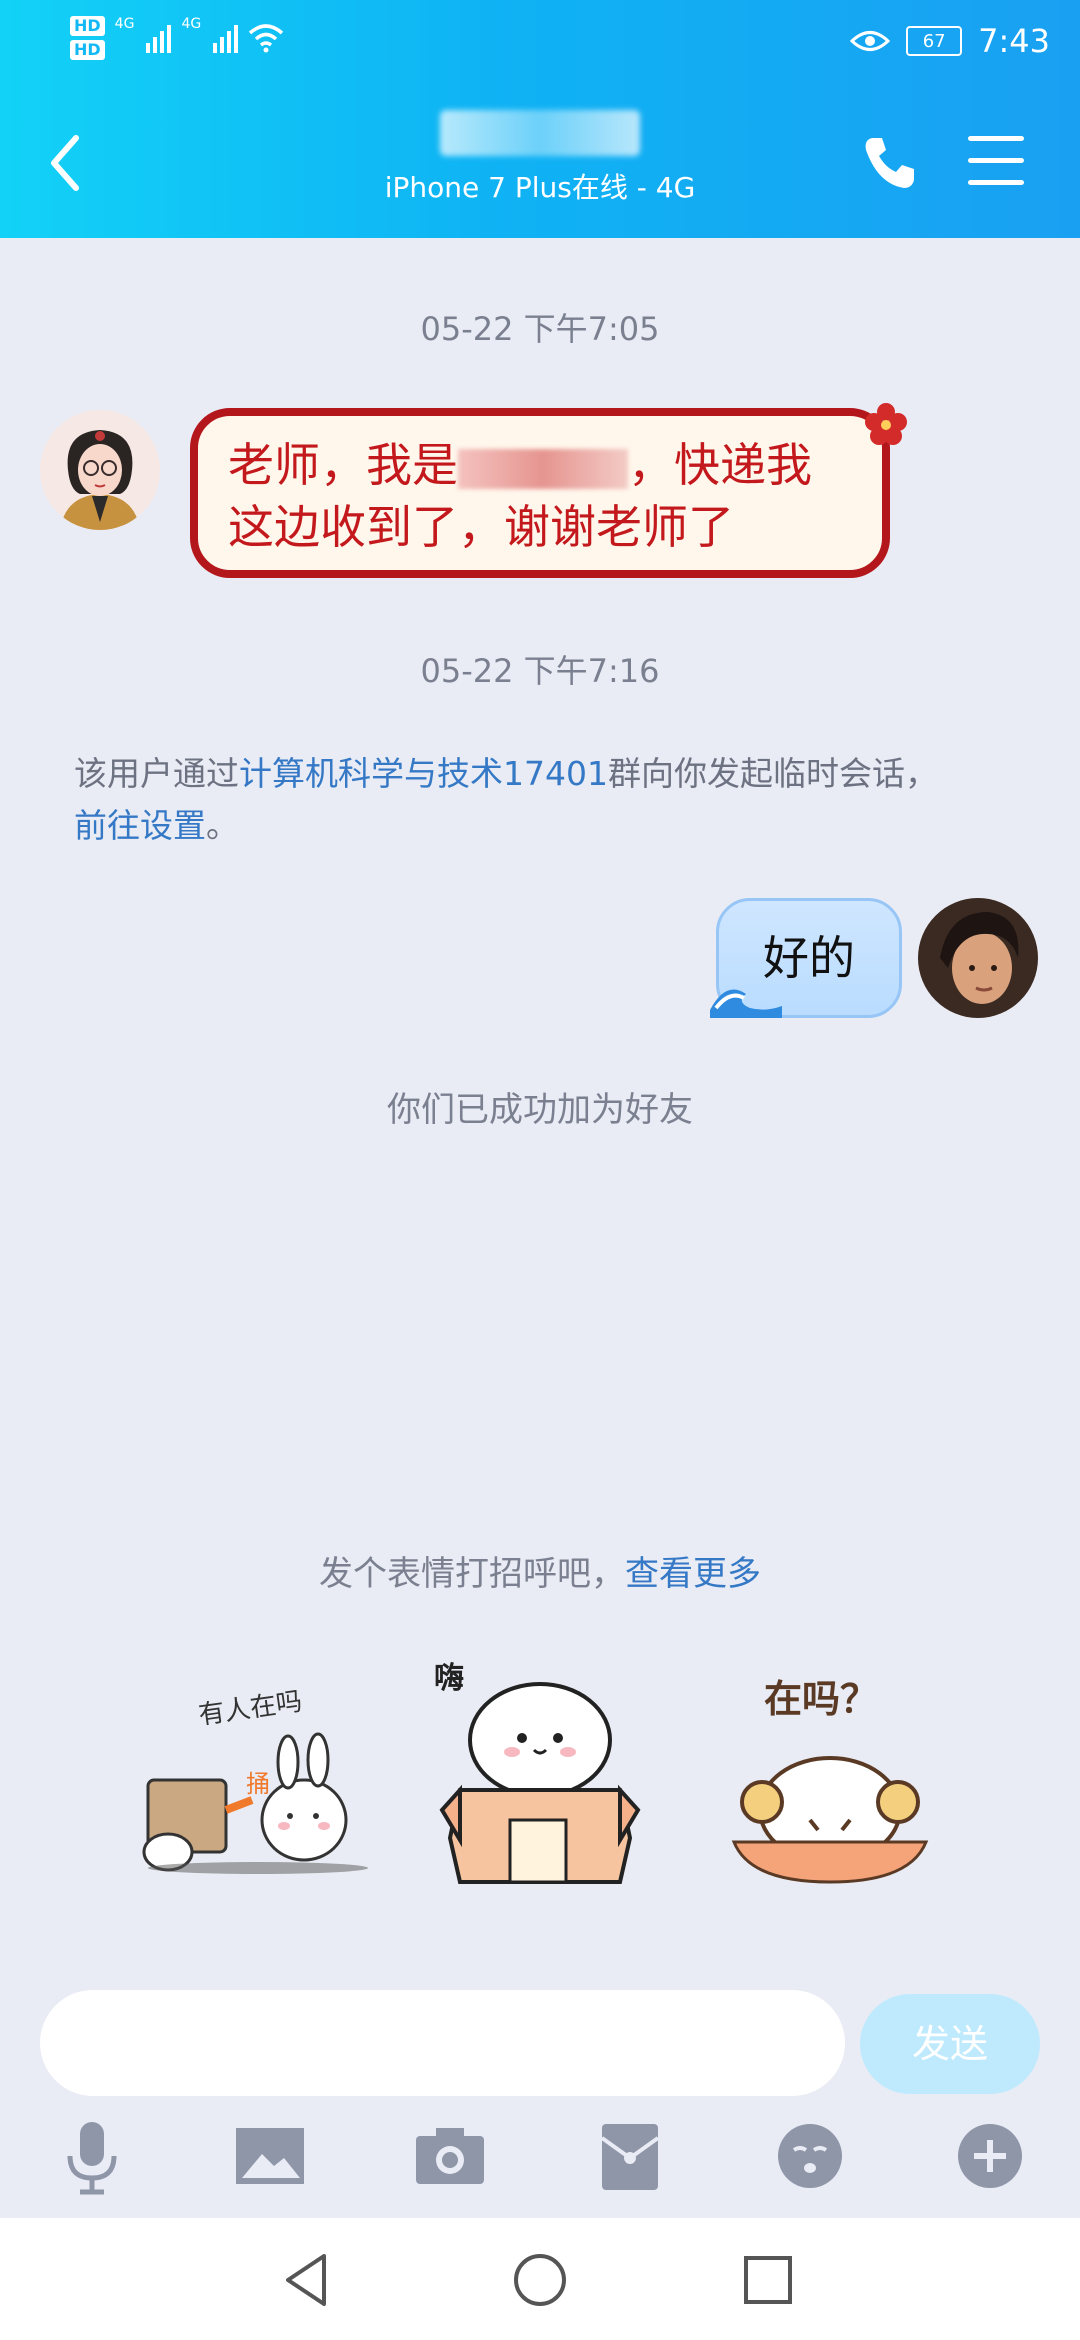 This screenshot has width=1080, height=2340. I want to click on sticker-2-label: 嗨, so click(449, 1678).